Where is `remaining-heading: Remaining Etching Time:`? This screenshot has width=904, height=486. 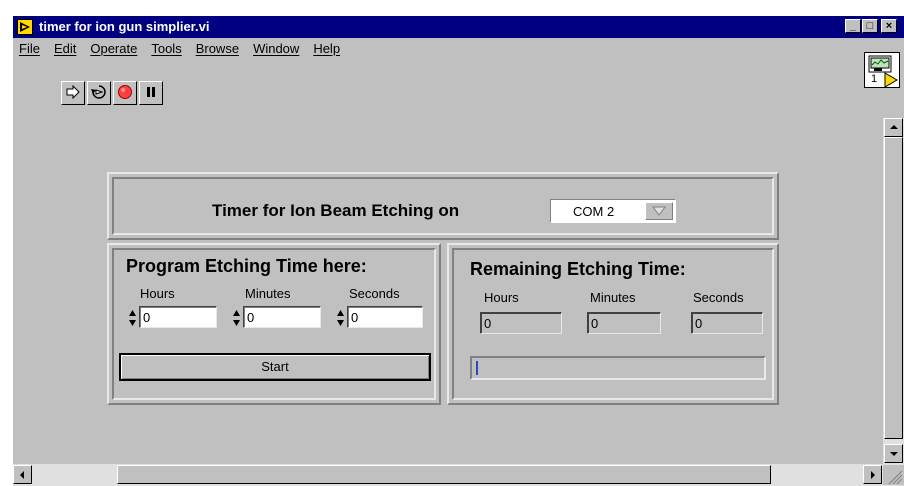
remaining-heading: Remaining Etching Time: is located at coordinates (578, 269).